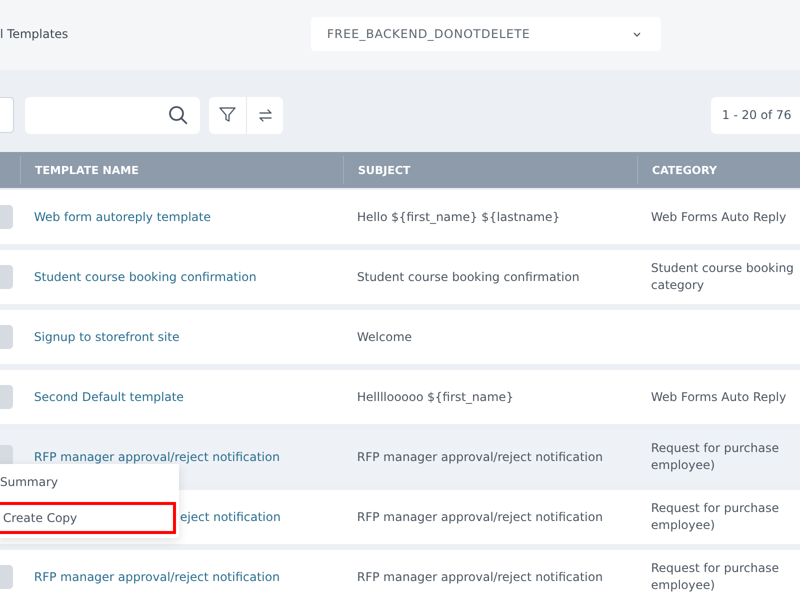  I want to click on table-cell: Hellllooooo ${first_name}, so click(435, 397).